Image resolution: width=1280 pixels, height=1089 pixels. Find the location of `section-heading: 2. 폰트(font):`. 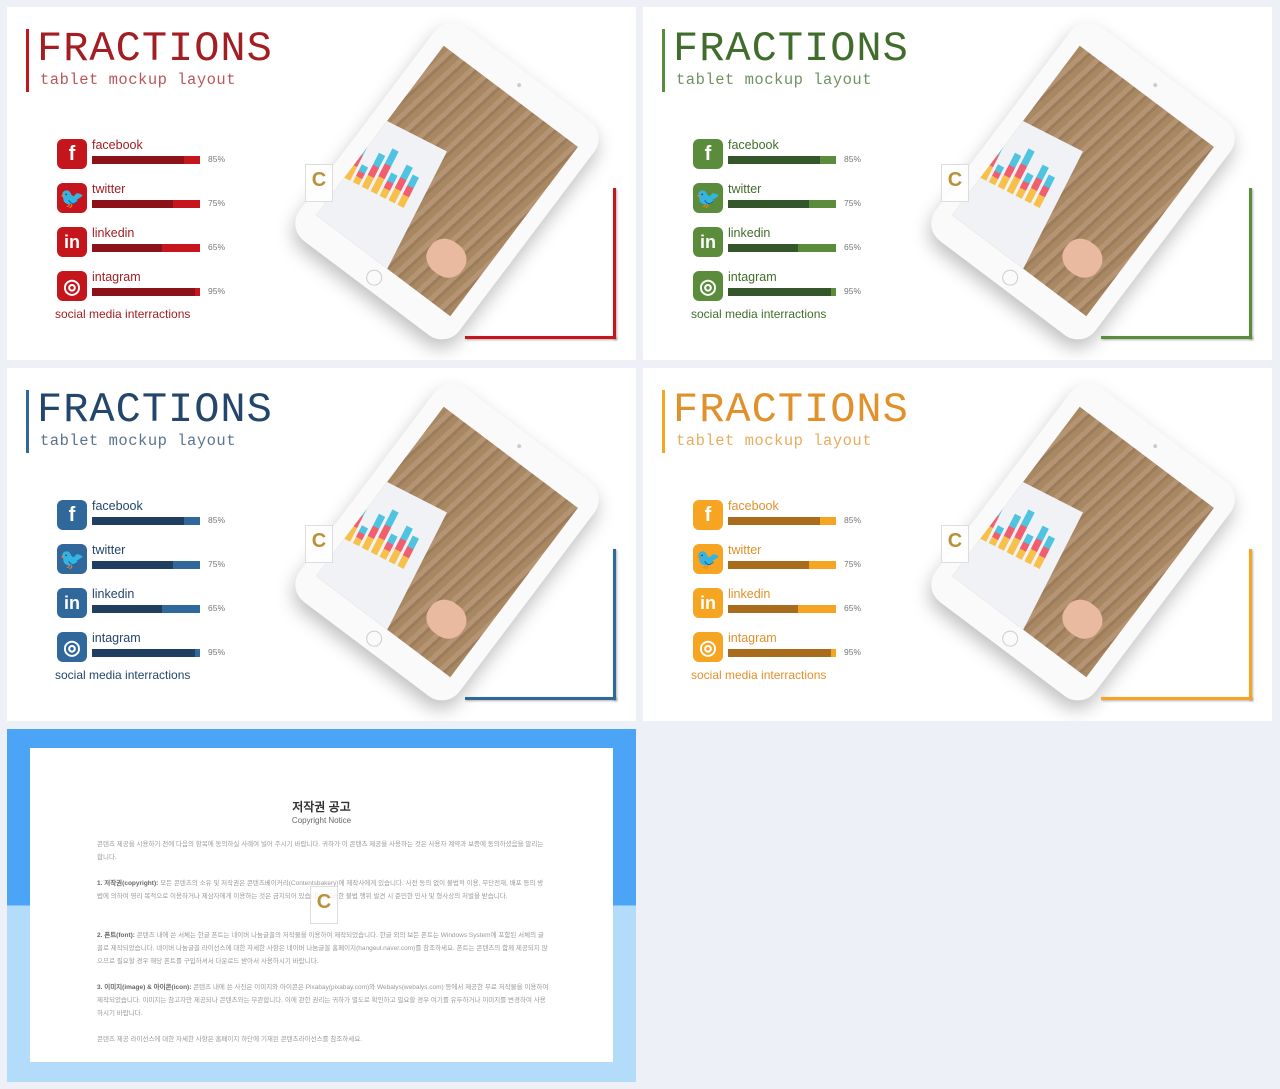

section-heading: 2. 폰트(font): is located at coordinates (116, 935).